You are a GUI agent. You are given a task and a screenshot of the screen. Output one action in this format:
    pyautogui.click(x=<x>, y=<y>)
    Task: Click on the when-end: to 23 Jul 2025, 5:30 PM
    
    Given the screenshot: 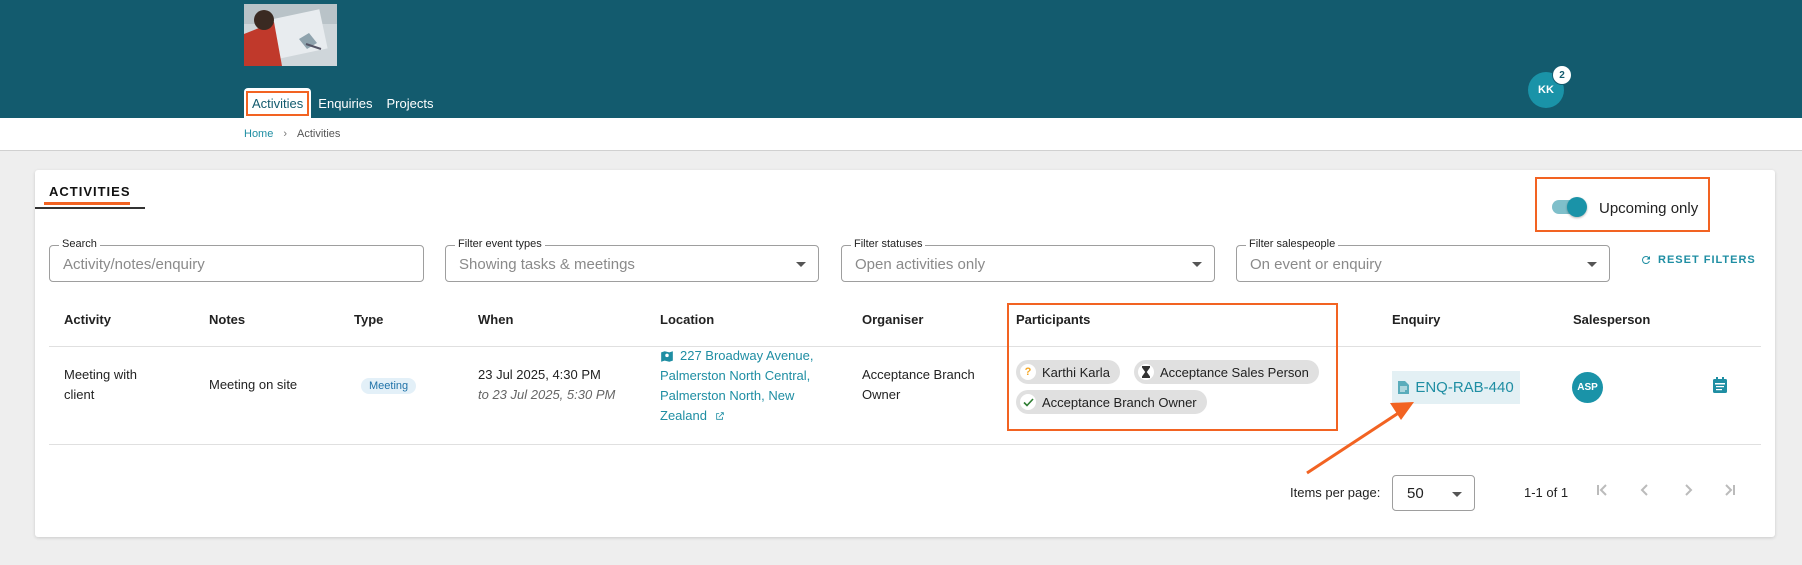 What is the action you would take?
    pyautogui.click(x=547, y=394)
    